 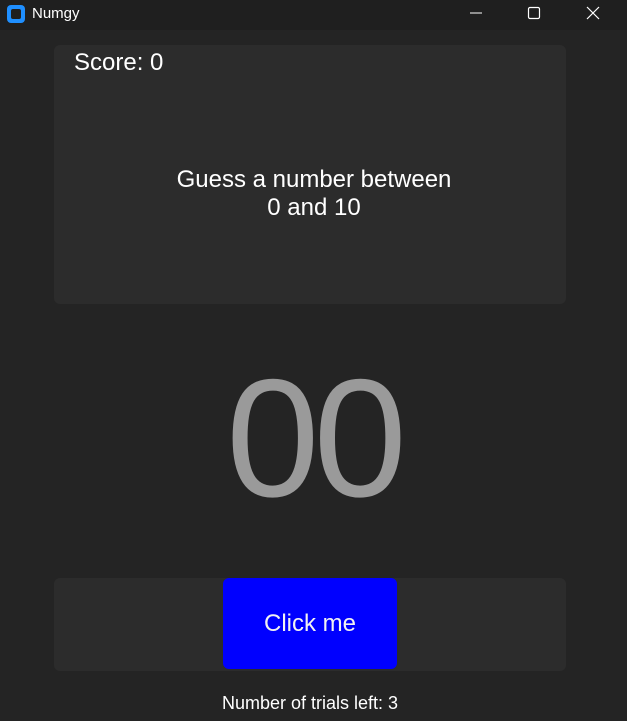 I want to click on prompt-line-1: Guess a number between, so click(x=314, y=179).